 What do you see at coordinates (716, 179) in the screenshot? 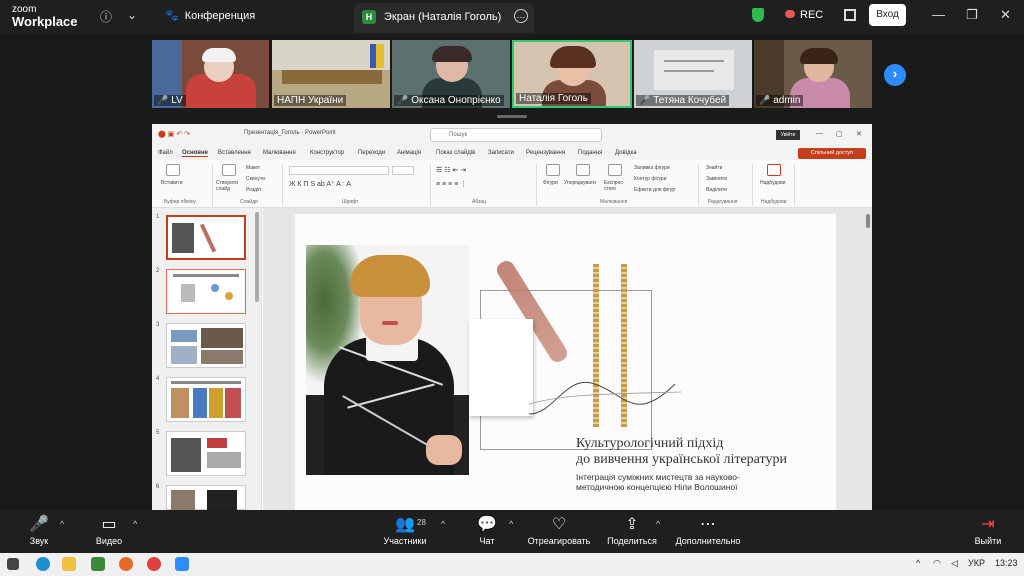
I see `replace-button: Замінити` at bounding box center [716, 179].